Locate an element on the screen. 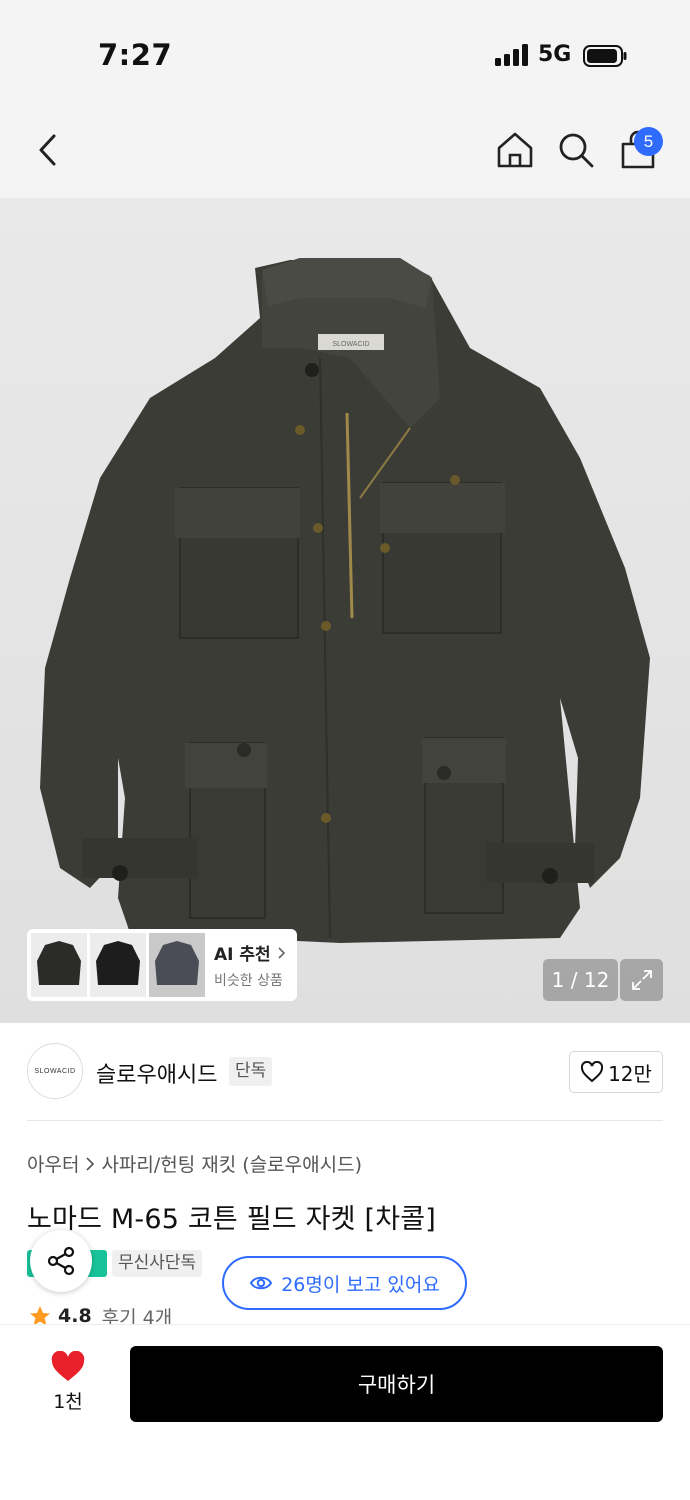  brand-row: SLOWACID 슬로우애시드 단독 12만 is located at coordinates (345, 1072).